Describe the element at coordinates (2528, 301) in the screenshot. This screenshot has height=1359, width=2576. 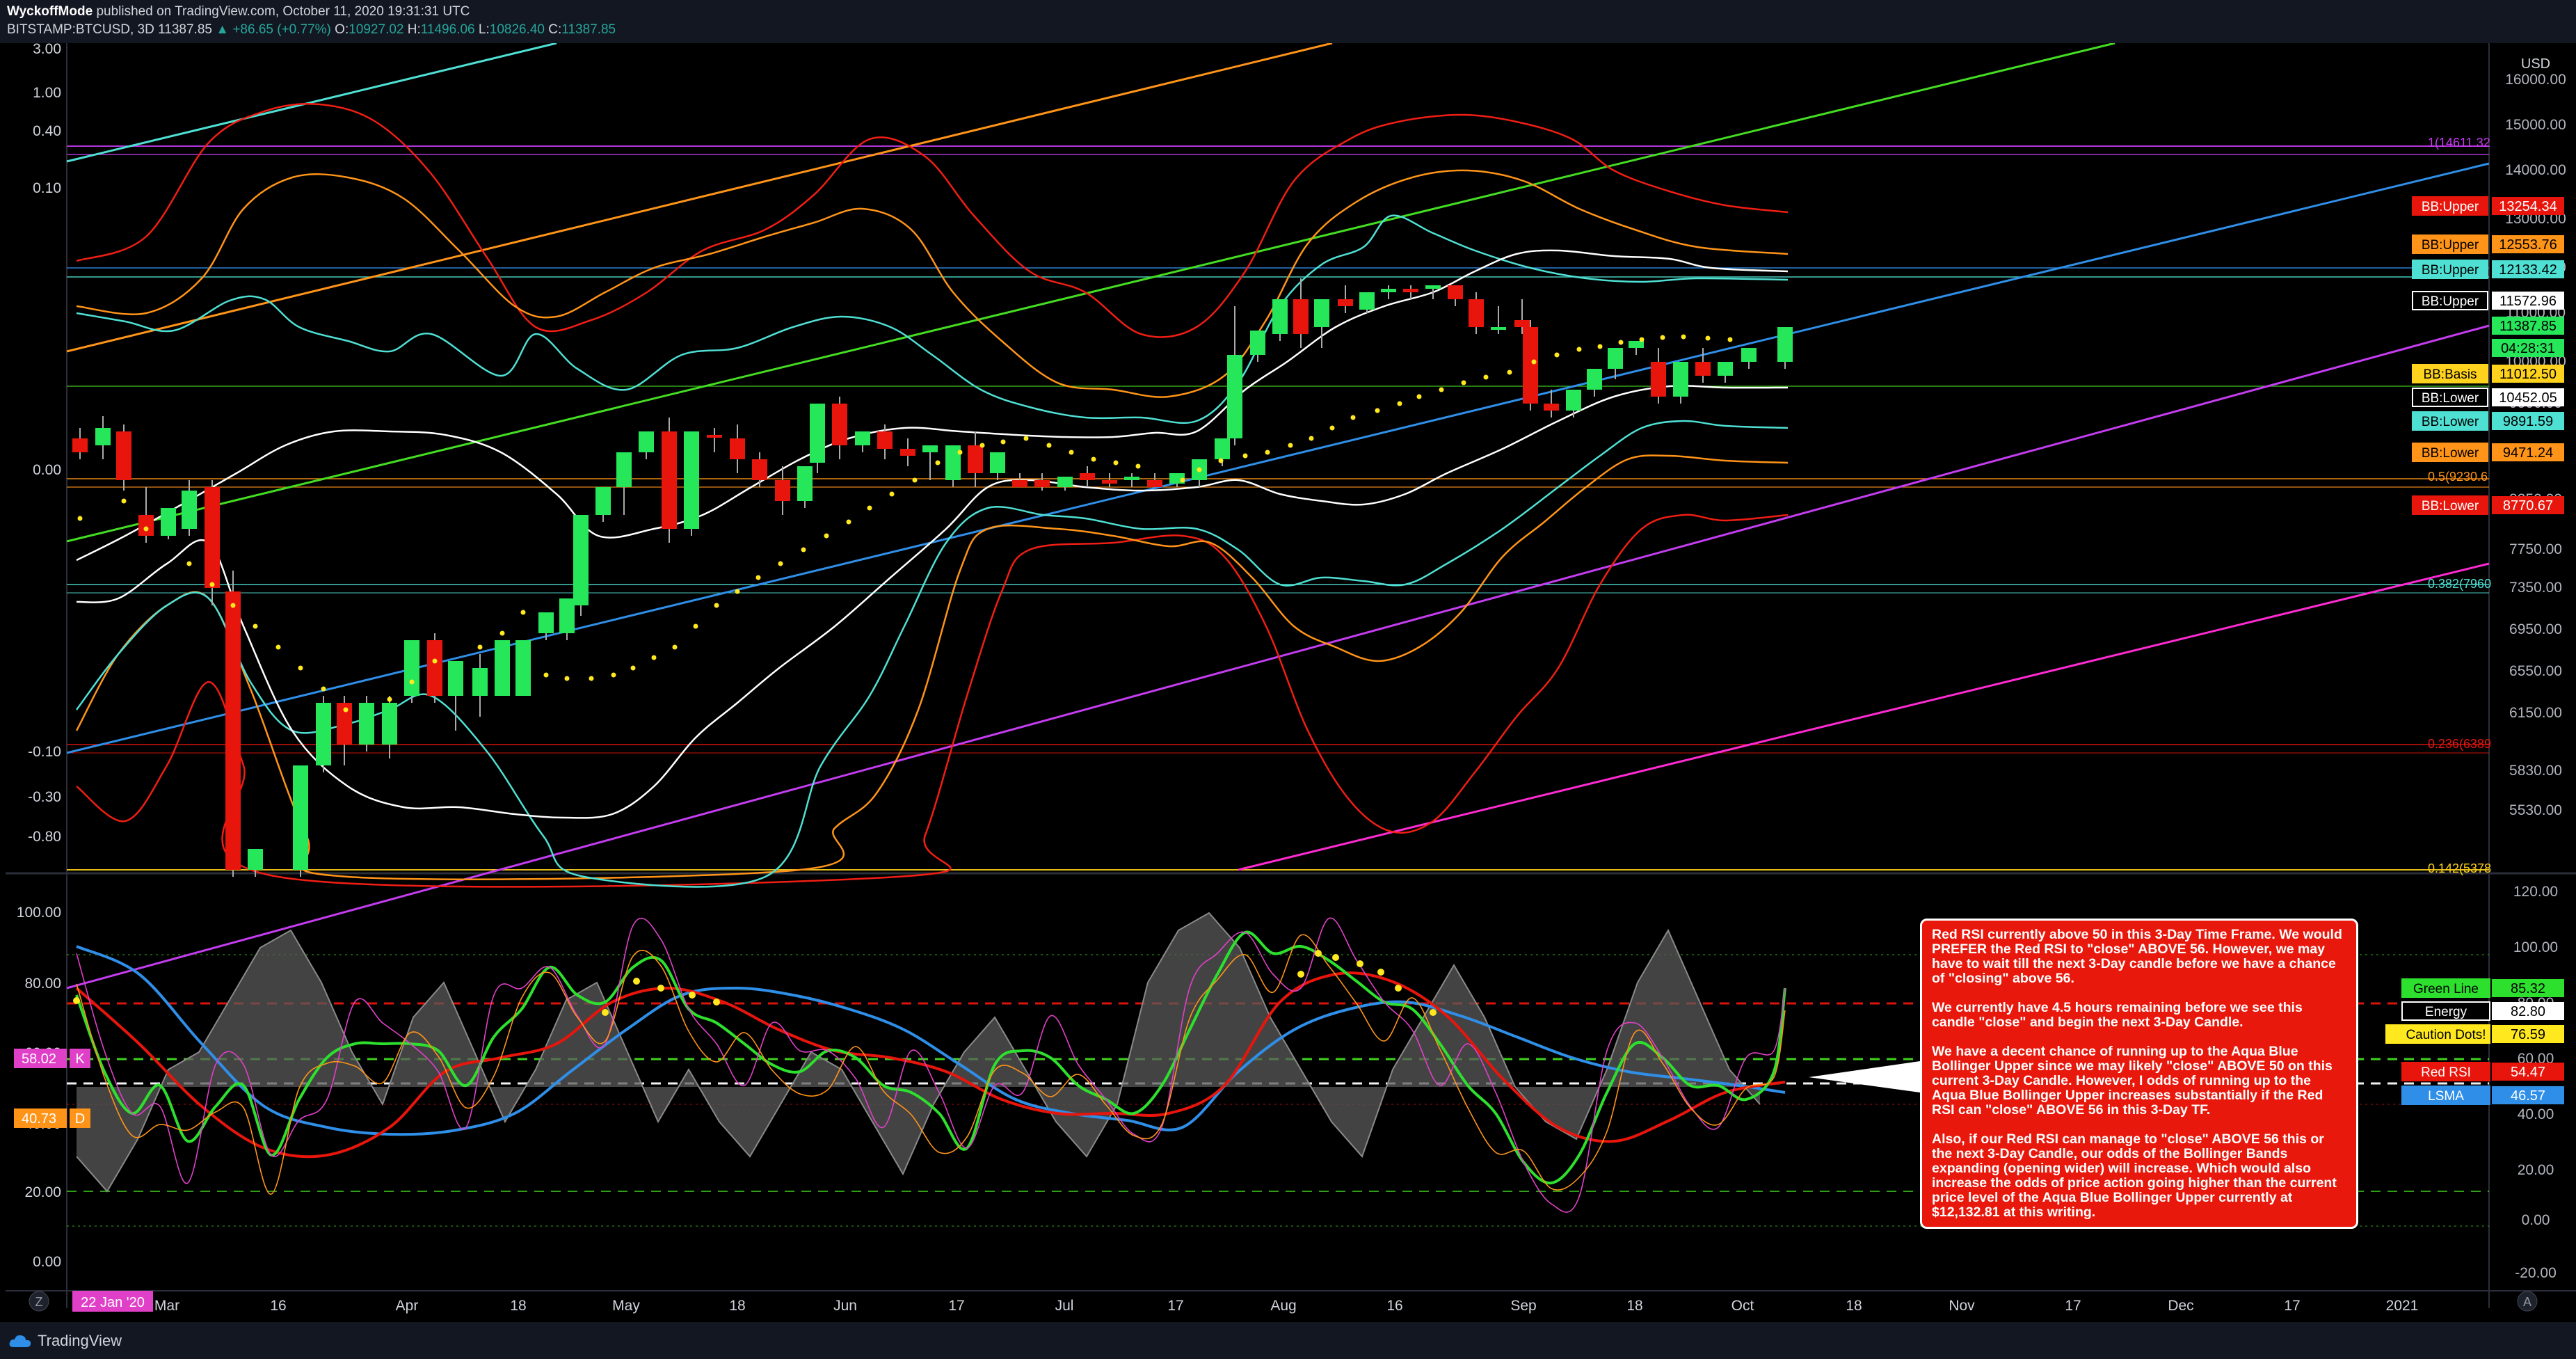
I see `price-label-value: 11572.96` at that location.